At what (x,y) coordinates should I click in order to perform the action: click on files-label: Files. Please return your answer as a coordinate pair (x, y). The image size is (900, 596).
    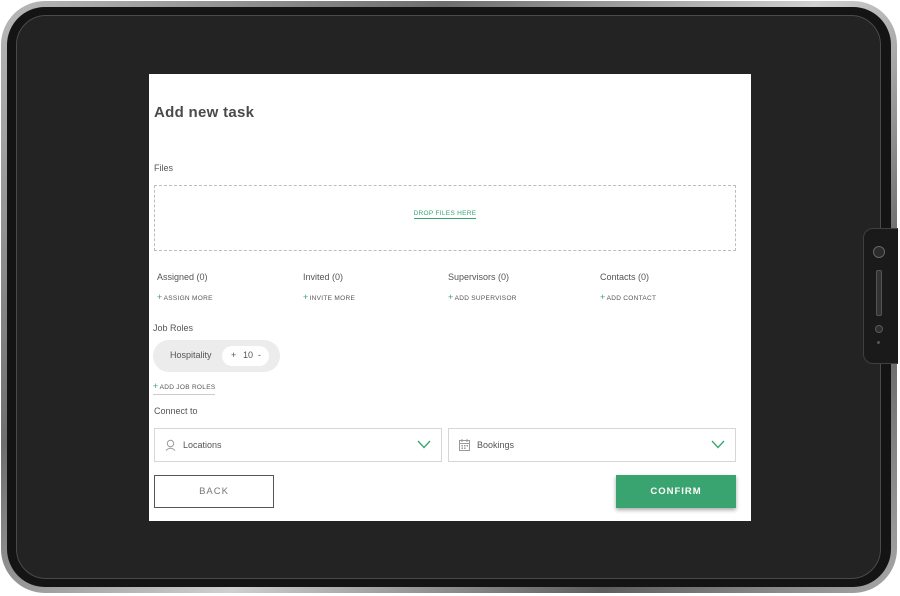
    Looking at the image, I should click on (164, 168).